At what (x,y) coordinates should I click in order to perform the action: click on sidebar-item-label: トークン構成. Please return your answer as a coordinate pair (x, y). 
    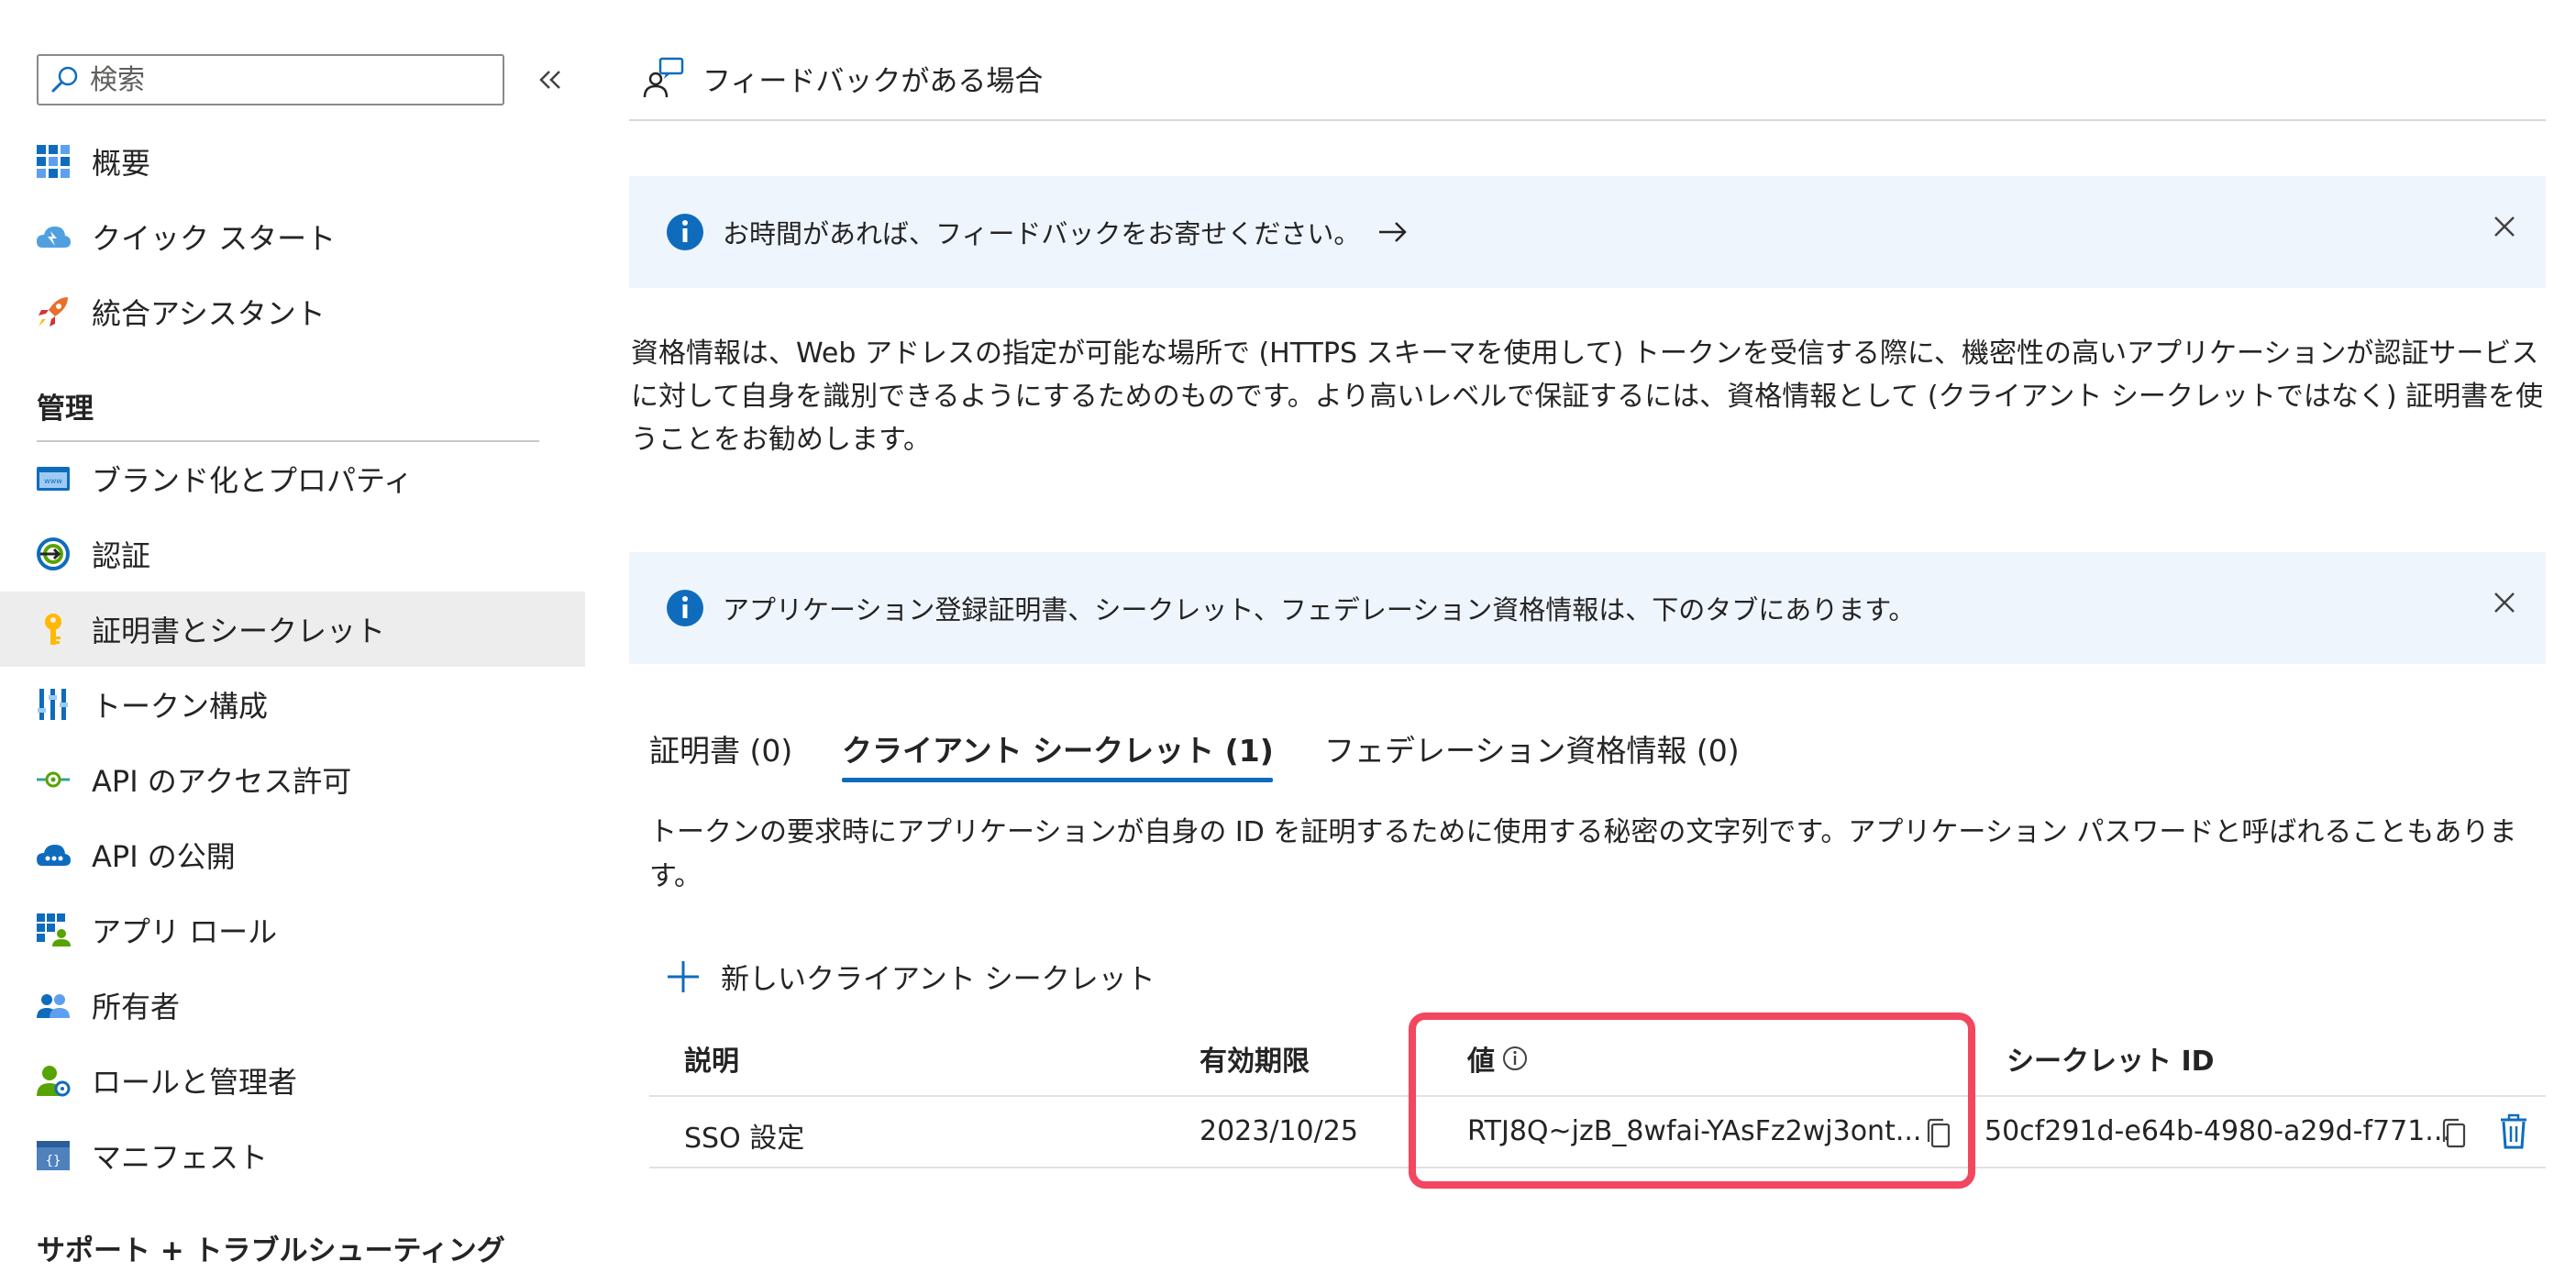
    Looking at the image, I should click on (180, 706).